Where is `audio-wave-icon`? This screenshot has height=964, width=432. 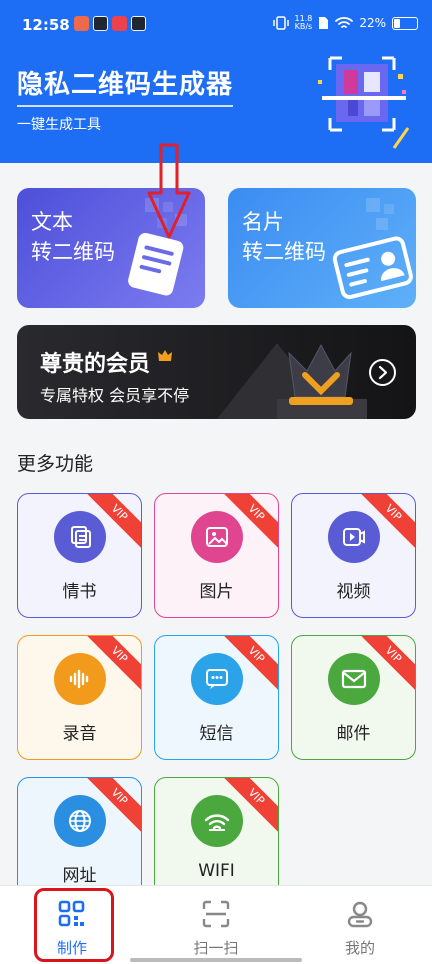 audio-wave-icon is located at coordinates (79, 679).